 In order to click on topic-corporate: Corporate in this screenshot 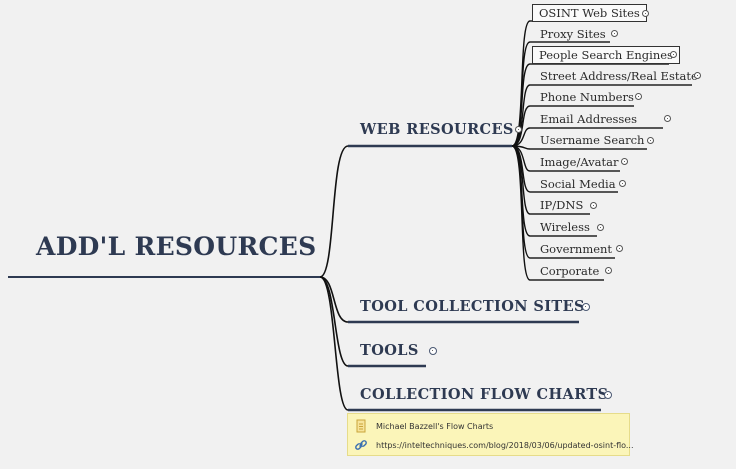, I will do `click(569, 271)`.